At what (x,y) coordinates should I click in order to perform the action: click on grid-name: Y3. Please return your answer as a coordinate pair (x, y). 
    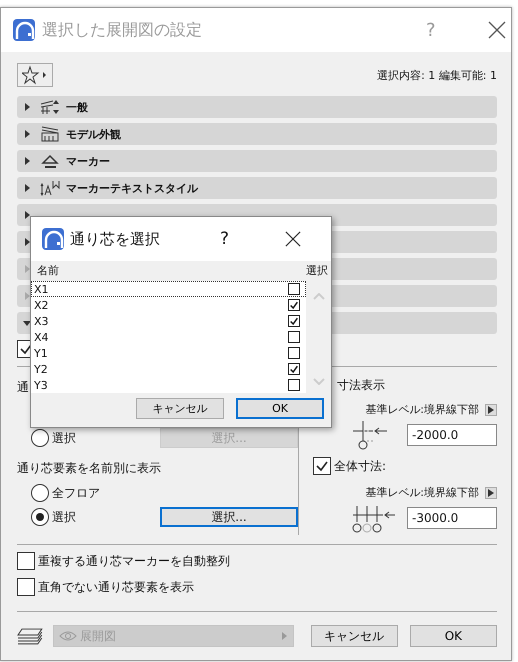
    Looking at the image, I should click on (41, 385).